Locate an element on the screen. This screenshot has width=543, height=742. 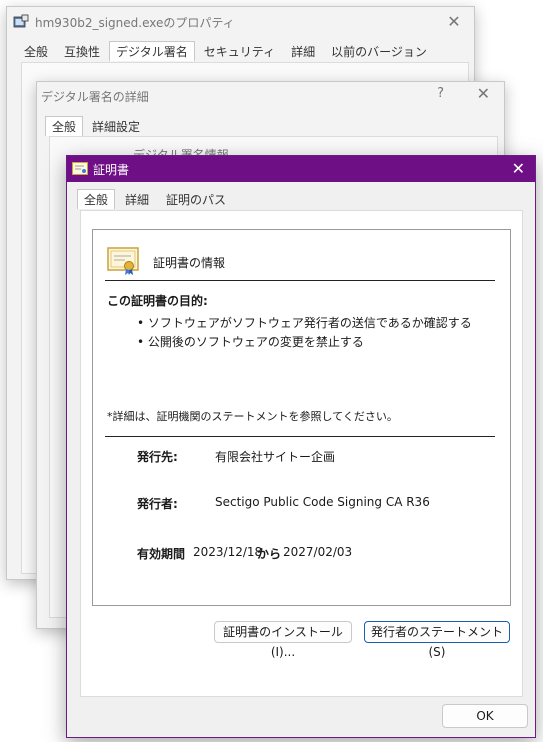
properties-tabs: 全般 互換性 デジタル署名 セキュリティ 詳細 以前のバージョン is located at coordinates (226, 51).